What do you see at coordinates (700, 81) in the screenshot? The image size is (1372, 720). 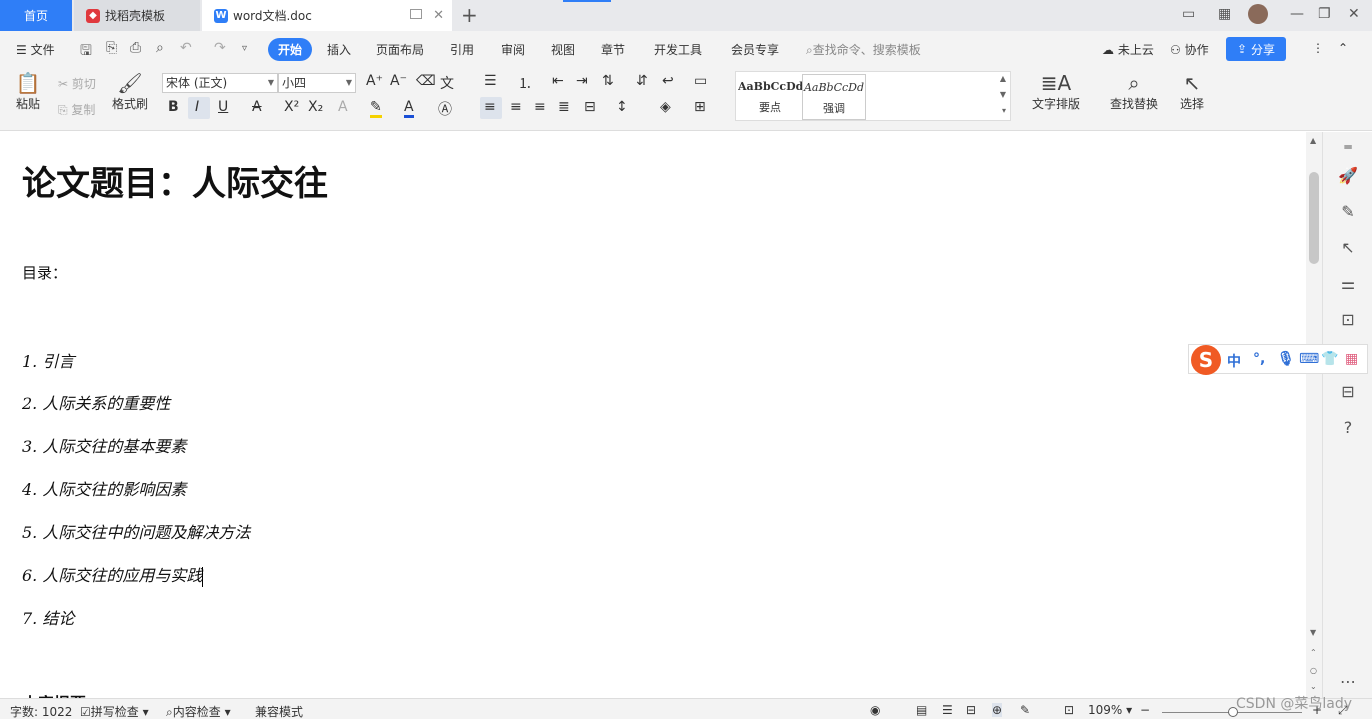 I see `ruler-icon: ▭` at bounding box center [700, 81].